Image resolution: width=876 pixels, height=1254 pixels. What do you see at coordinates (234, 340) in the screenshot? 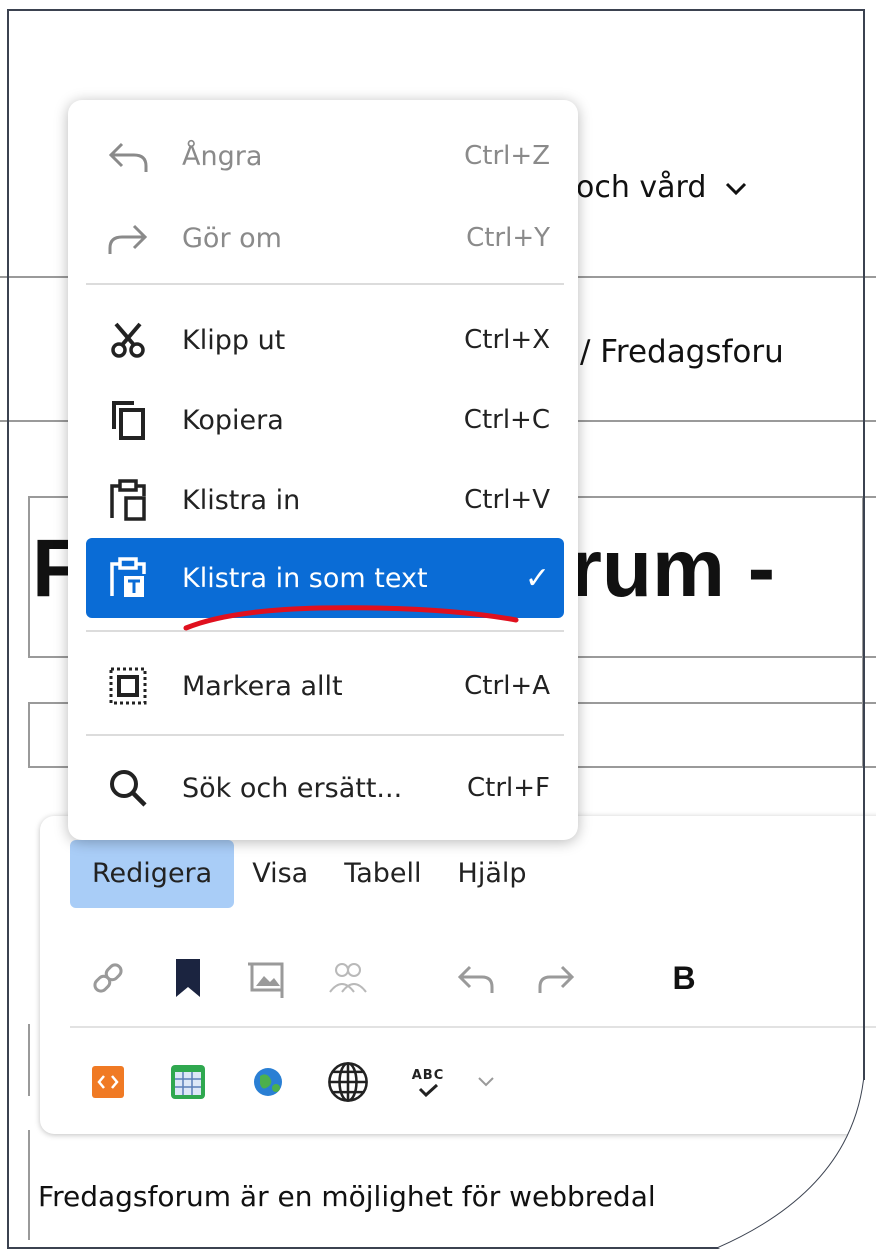
I see `menu-item-label: Klipp ut` at bounding box center [234, 340].